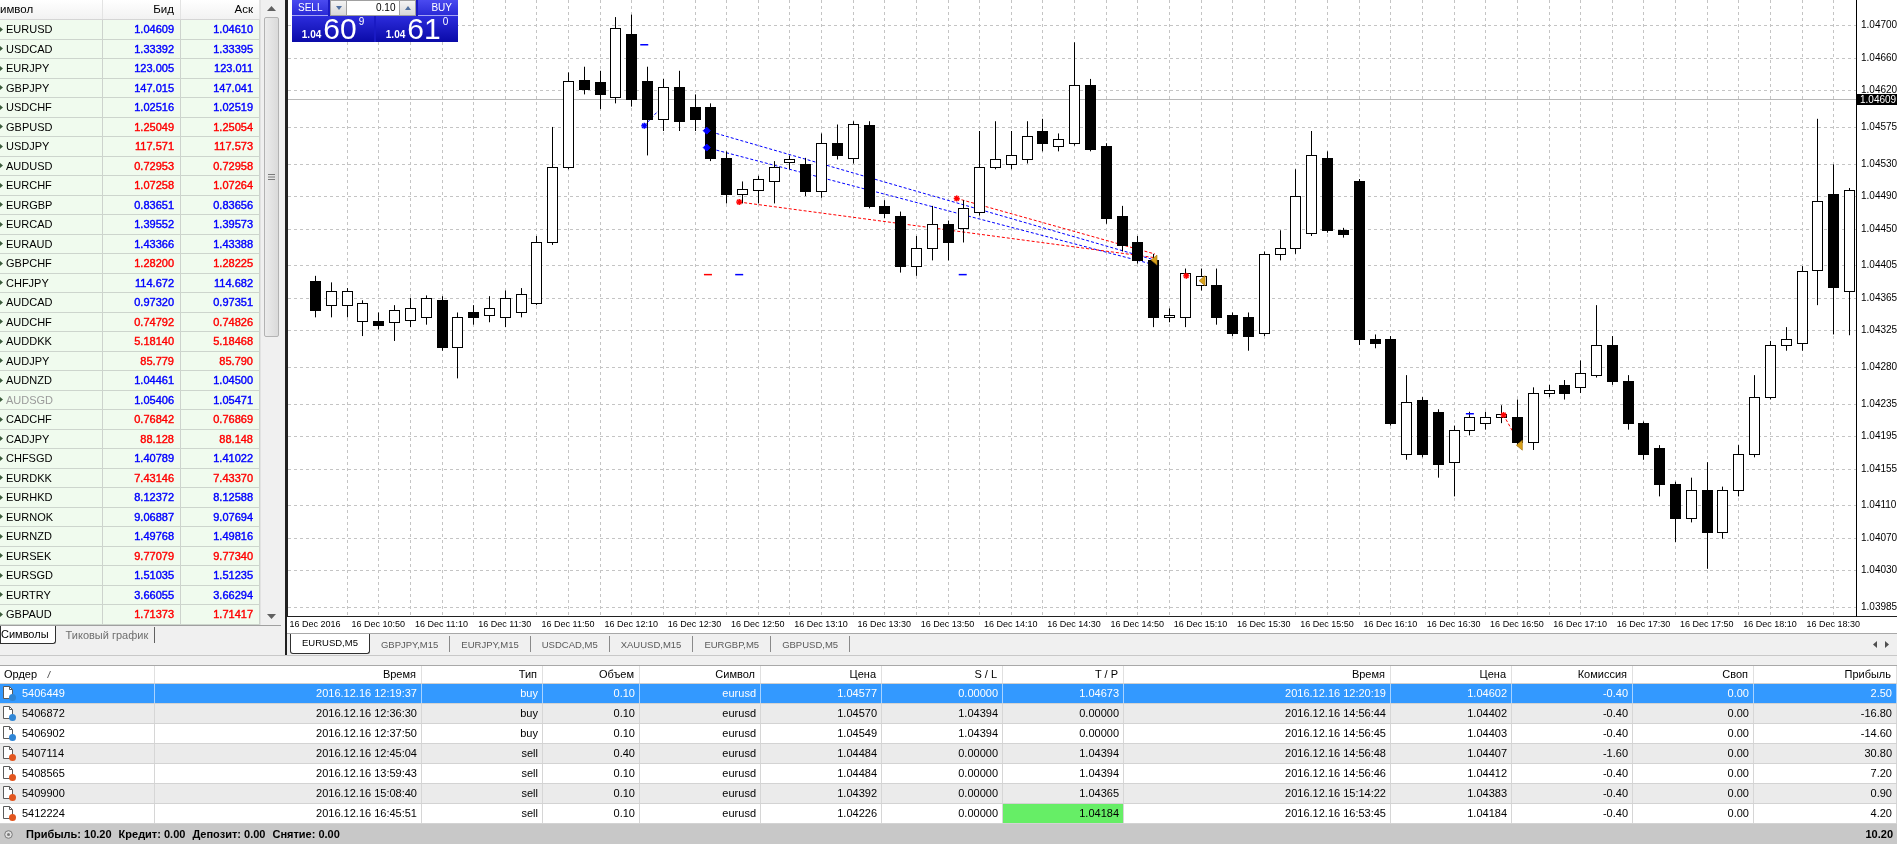 This screenshot has width=1897, height=855. I want to click on symbol-row: AUDCHF 0.74792 0.74826, so click(130, 322).